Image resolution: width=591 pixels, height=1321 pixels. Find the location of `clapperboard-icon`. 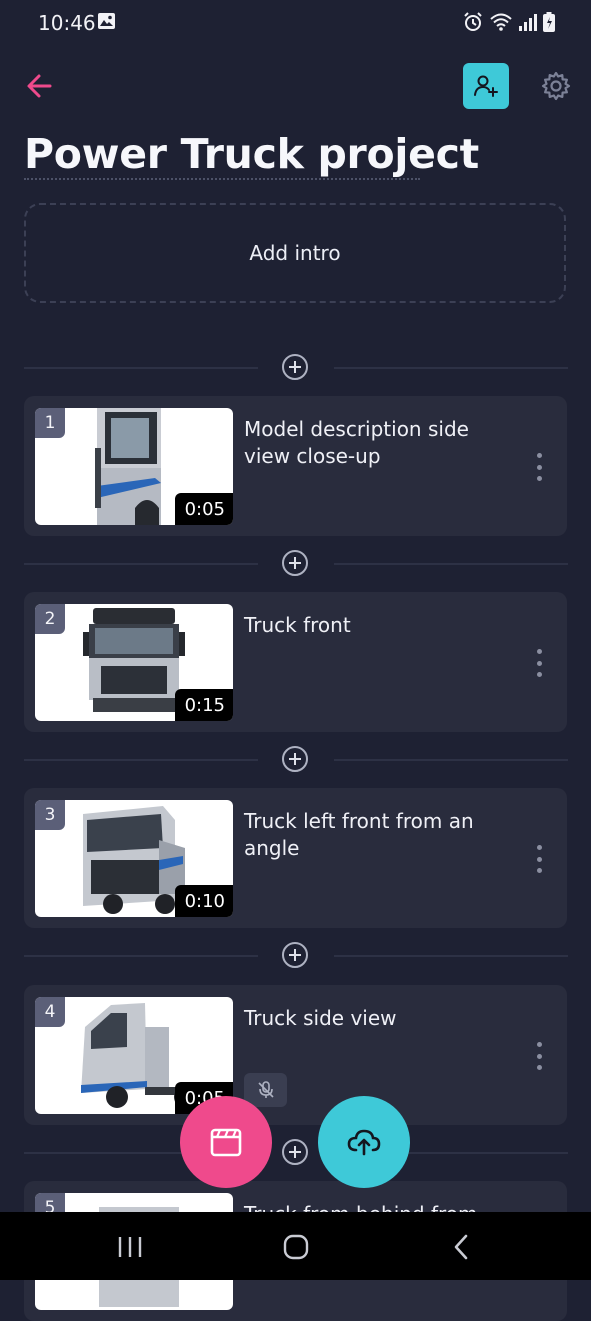

clapperboard-icon is located at coordinates (226, 1142).